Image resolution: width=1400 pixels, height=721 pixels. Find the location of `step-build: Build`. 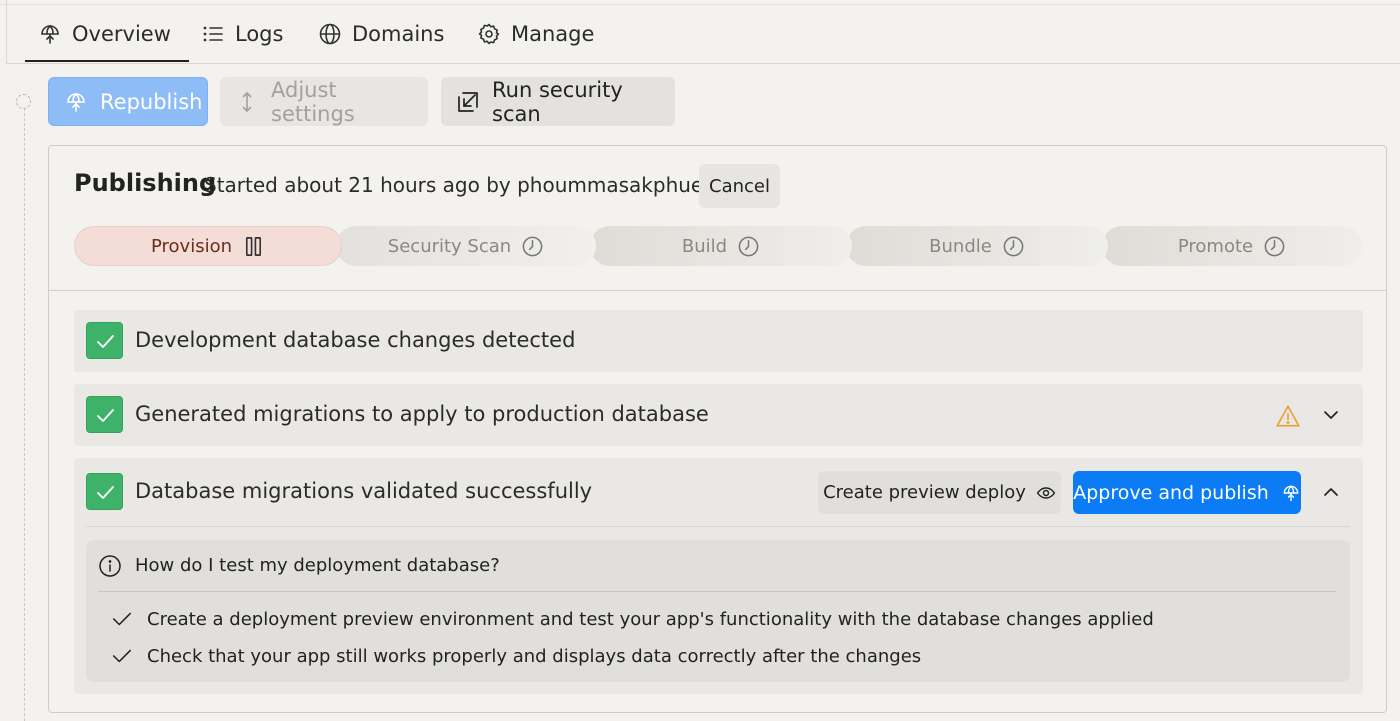

step-build: Build is located at coordinates (721, 246).